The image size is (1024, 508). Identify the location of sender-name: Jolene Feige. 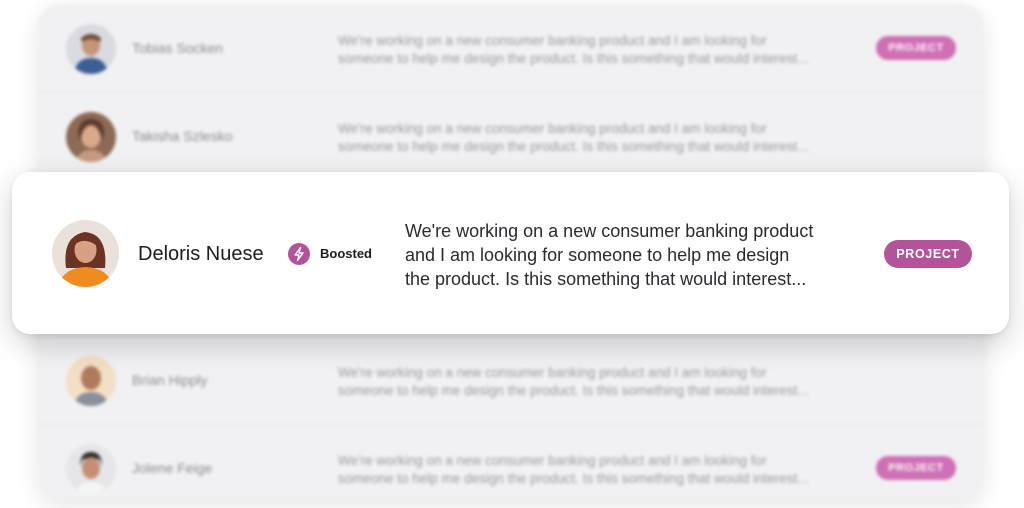
(172, 468).